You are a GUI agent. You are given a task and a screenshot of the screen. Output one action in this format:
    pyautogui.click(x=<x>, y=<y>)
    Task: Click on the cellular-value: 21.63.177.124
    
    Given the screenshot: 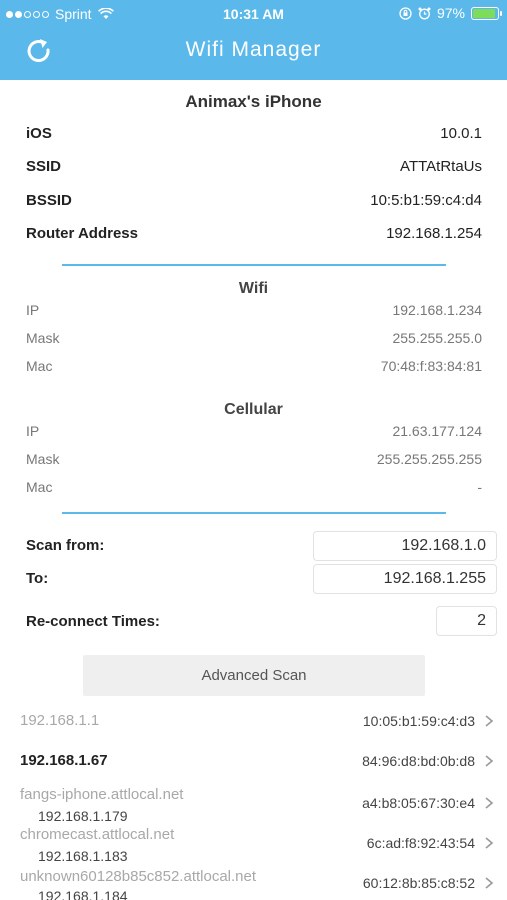 What is the action you would take?
    pyautogui.click(x=437, y=431)
    